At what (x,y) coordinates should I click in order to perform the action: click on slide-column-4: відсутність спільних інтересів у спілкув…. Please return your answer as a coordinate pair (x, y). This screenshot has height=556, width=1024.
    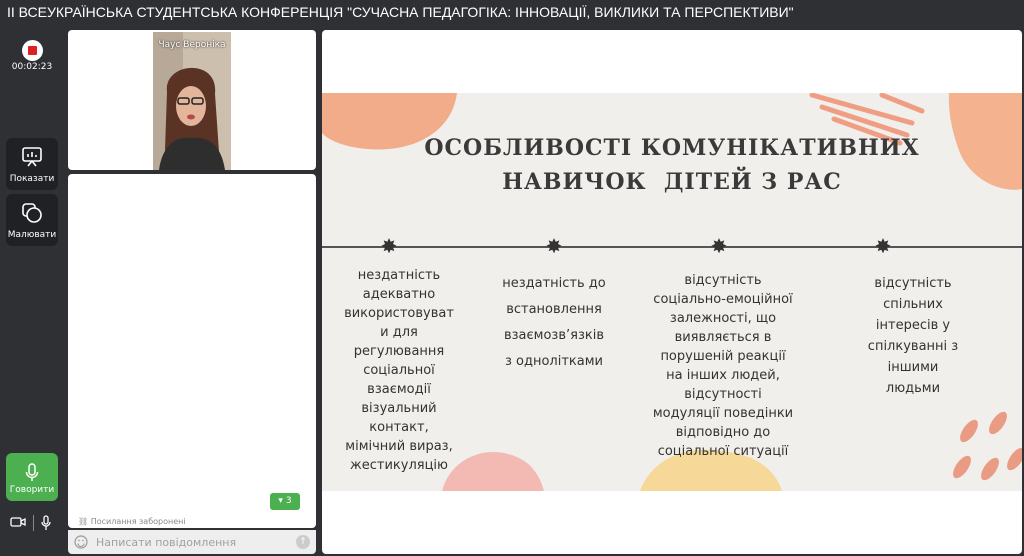
    Looking at the image, I should click on (913, 336).